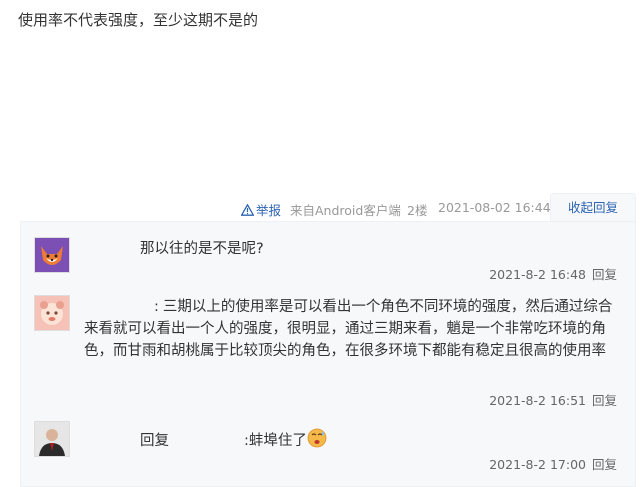 The height and width of the screenshot is (487, 640). I want to click on floor-number: 2楼, so click(417, 210).